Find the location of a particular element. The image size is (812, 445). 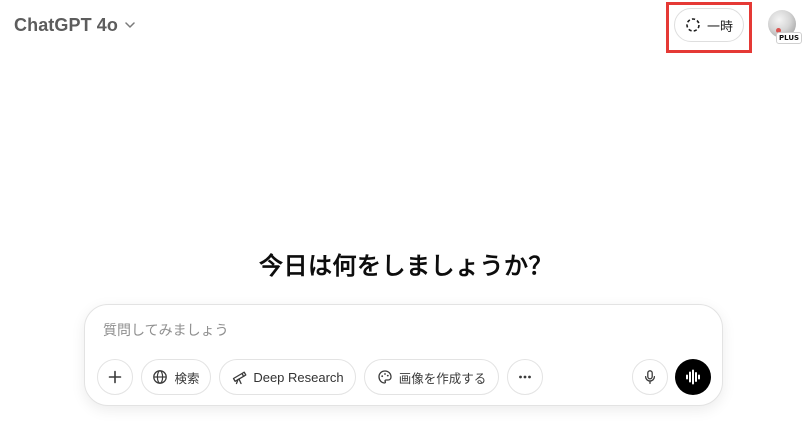

plus-icon is located at coordinates (115, 377).